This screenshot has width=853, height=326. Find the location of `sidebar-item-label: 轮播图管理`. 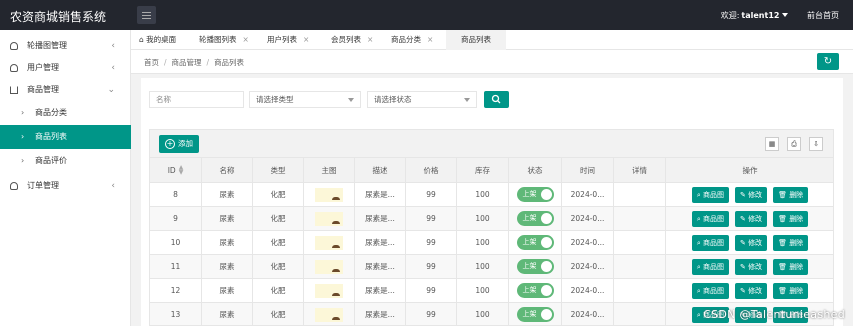

sidebar-item-label: 轮播图管理 is located at coordinates (47, 45).